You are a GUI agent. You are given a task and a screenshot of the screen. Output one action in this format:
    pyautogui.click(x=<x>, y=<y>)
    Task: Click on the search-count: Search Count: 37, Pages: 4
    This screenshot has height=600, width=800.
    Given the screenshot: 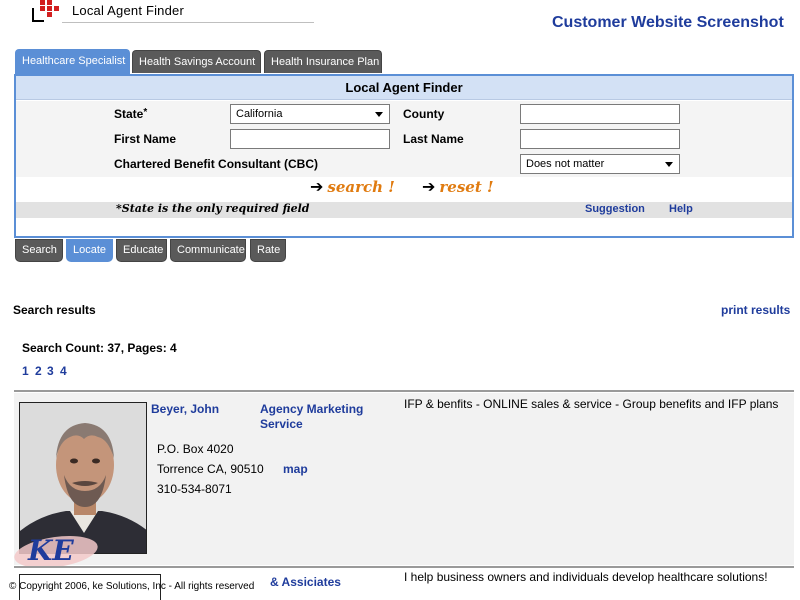 What is the action you would take?
    pyautogui.click(x=99, y=348)
    